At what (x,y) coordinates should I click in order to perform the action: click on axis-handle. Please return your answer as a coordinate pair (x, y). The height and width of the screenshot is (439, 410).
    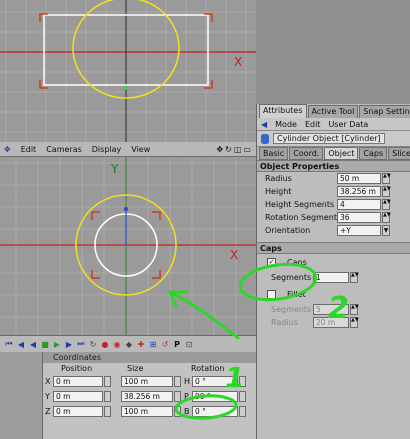
    Looking at the image, I should click on (126, 88).